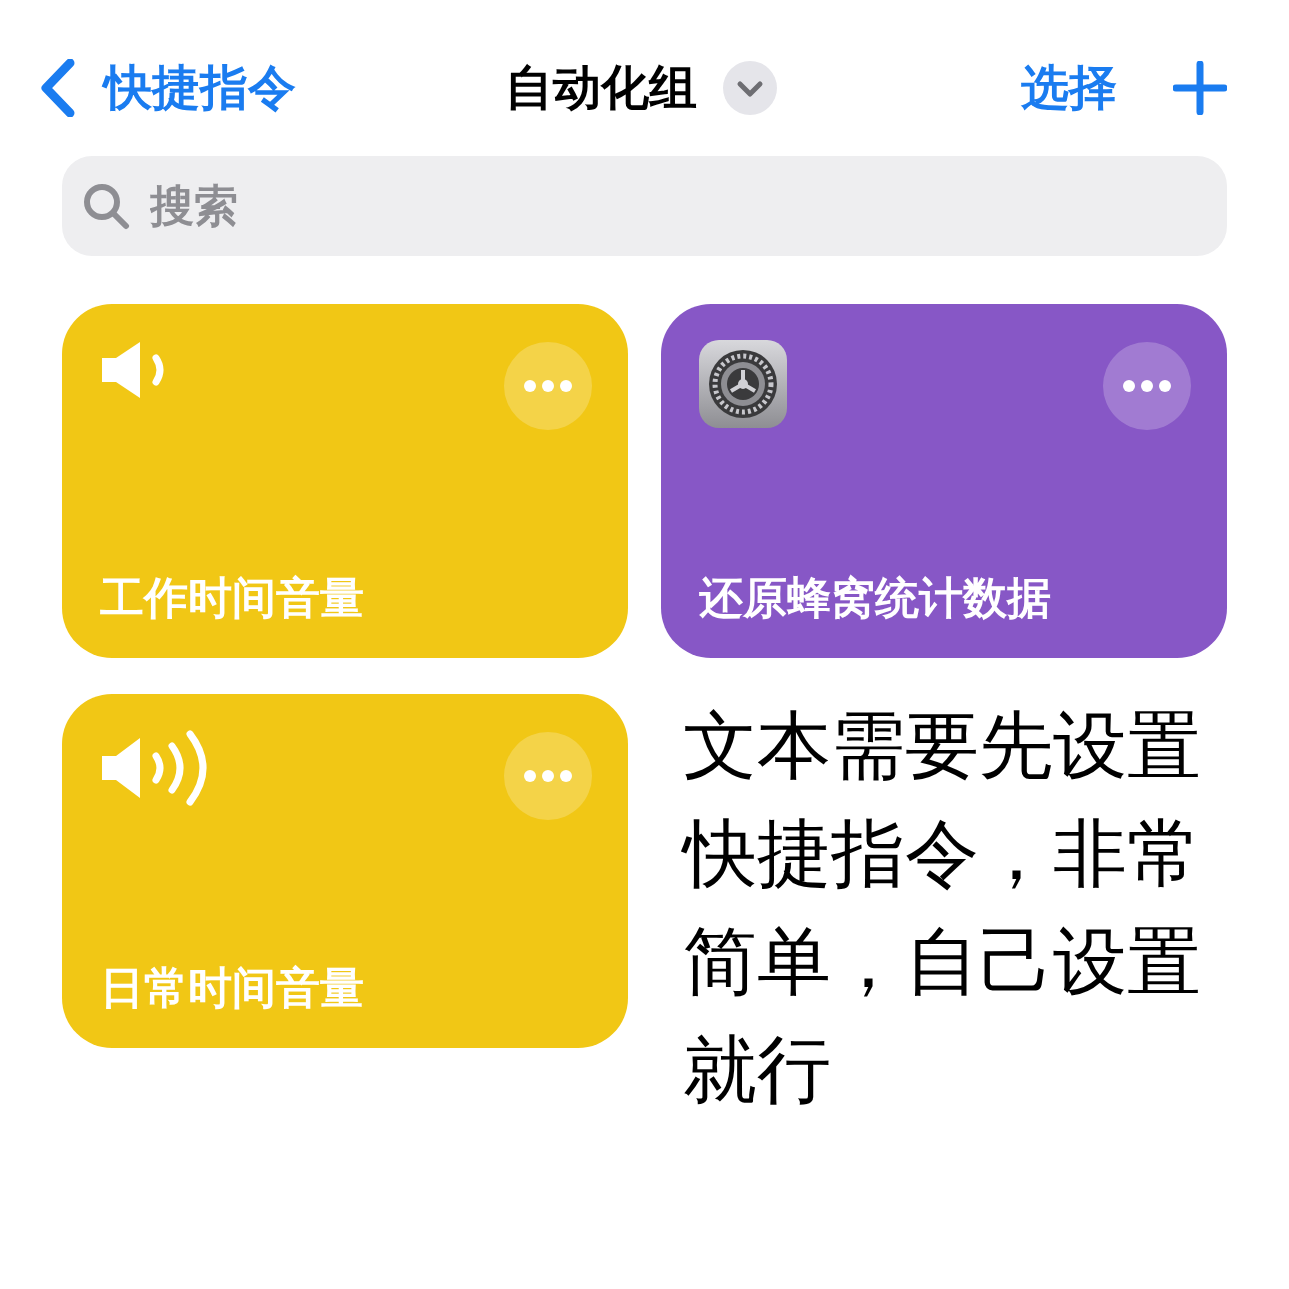 The image size is (1289, 1289). Describe the element at coordinates (942, 908) in the screenshot. I see `note-text: 文本需要先设置快捷指令，非常简单，自己设置就行` at that location.